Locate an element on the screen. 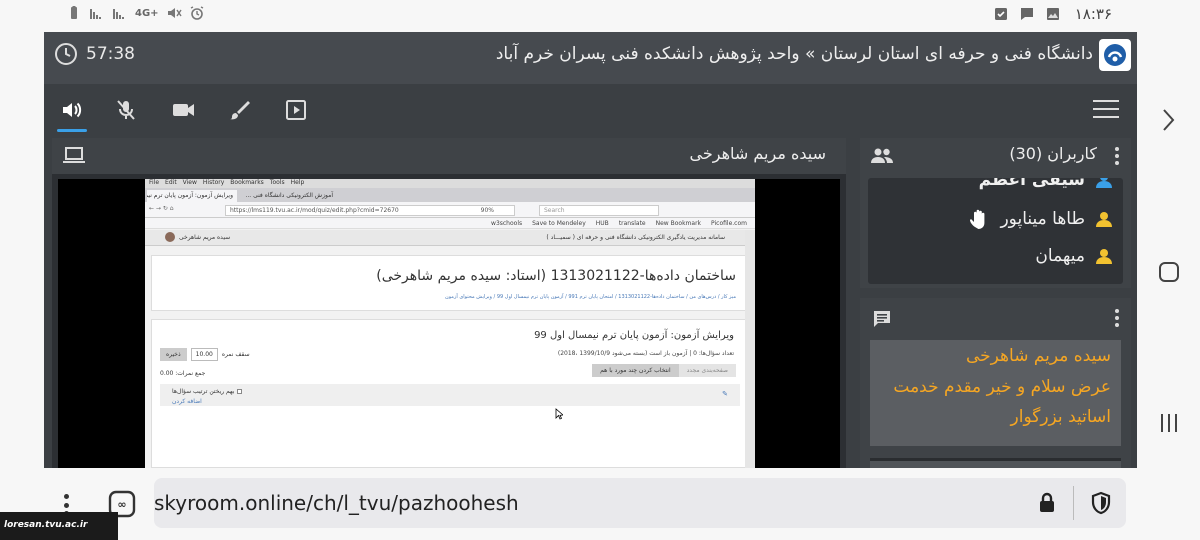 The image size is (1200, 540). status-time: ۱۸:۳۶ is located at coordinates (1093, 14).